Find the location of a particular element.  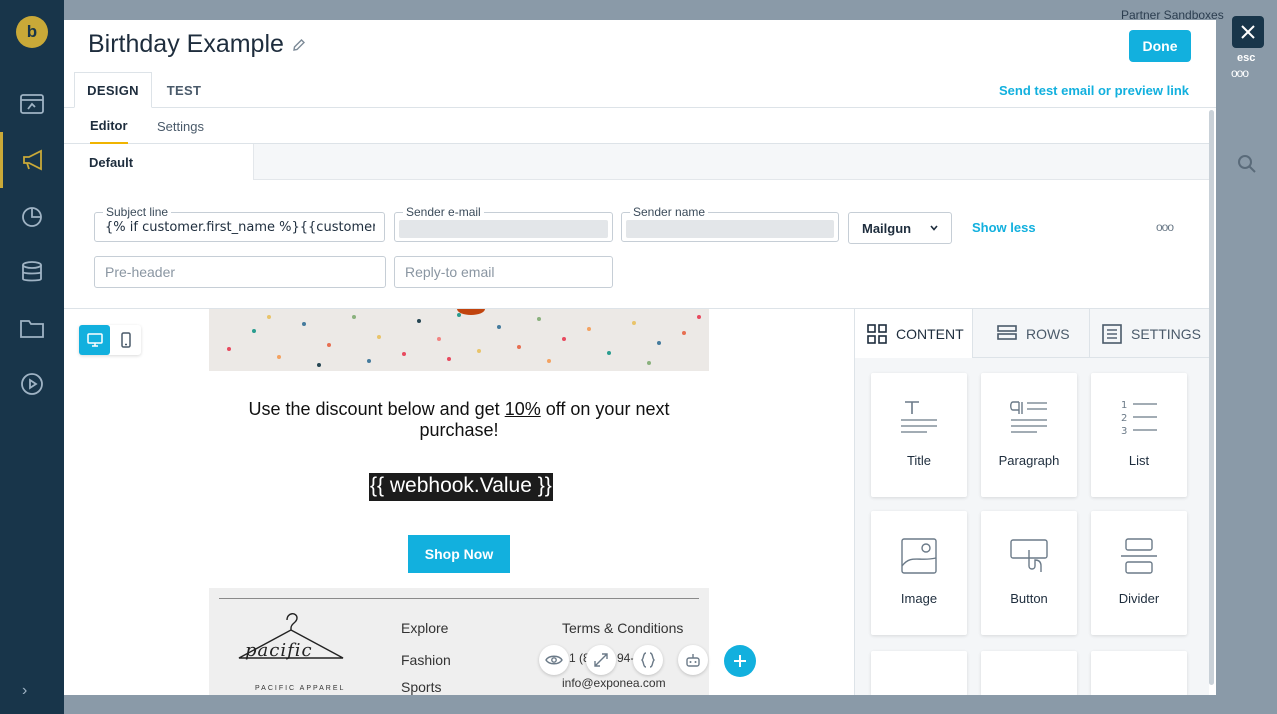

block-divider-label: Divider is located at coordinates (1139, 598).